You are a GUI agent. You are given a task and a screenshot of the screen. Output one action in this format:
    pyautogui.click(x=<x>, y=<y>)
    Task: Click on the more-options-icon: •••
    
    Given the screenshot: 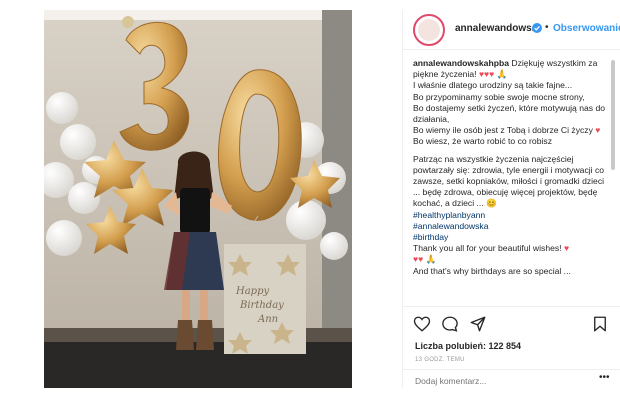 What is the action you would take?
    pyautogui.click(x=604, y=377)
    